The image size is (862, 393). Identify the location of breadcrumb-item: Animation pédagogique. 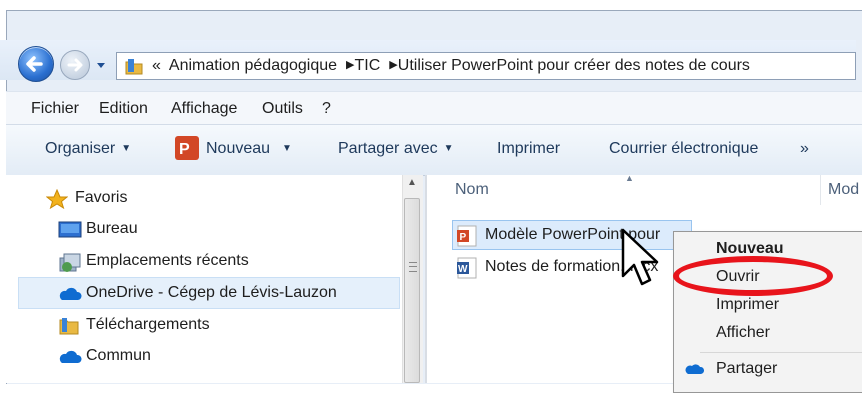
(253, 65).